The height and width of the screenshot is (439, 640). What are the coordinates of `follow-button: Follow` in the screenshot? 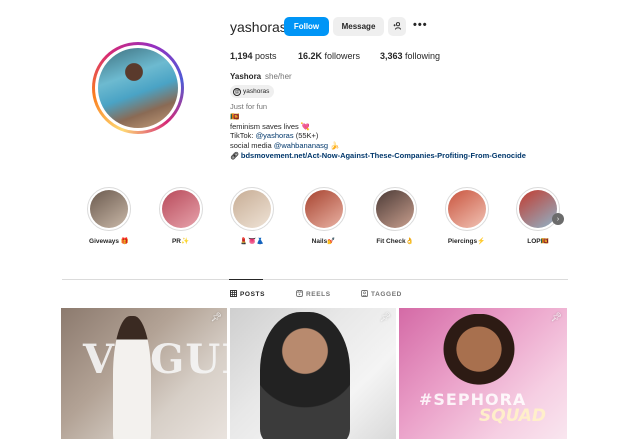 It's located at (306, 26).